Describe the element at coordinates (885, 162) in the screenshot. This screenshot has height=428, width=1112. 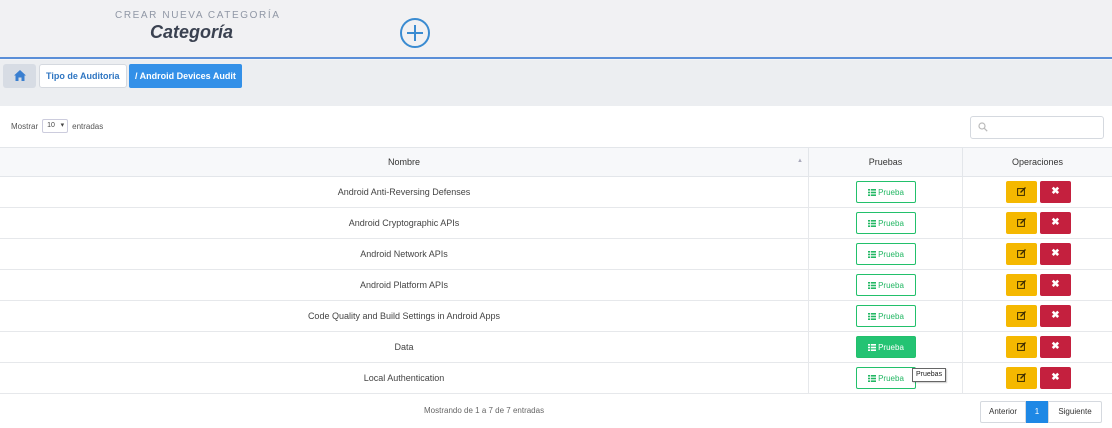
I see `column-header-pruebas: Pruebas` at that location.